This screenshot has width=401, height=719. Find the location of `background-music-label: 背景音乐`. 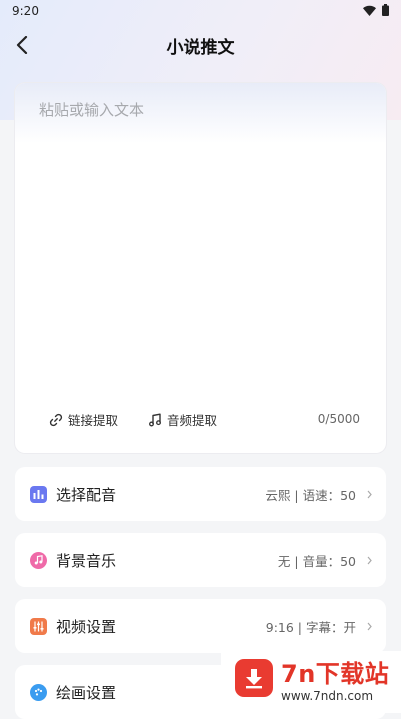

background-music-label: 背景音乐 is located at coordinates (86, 560).